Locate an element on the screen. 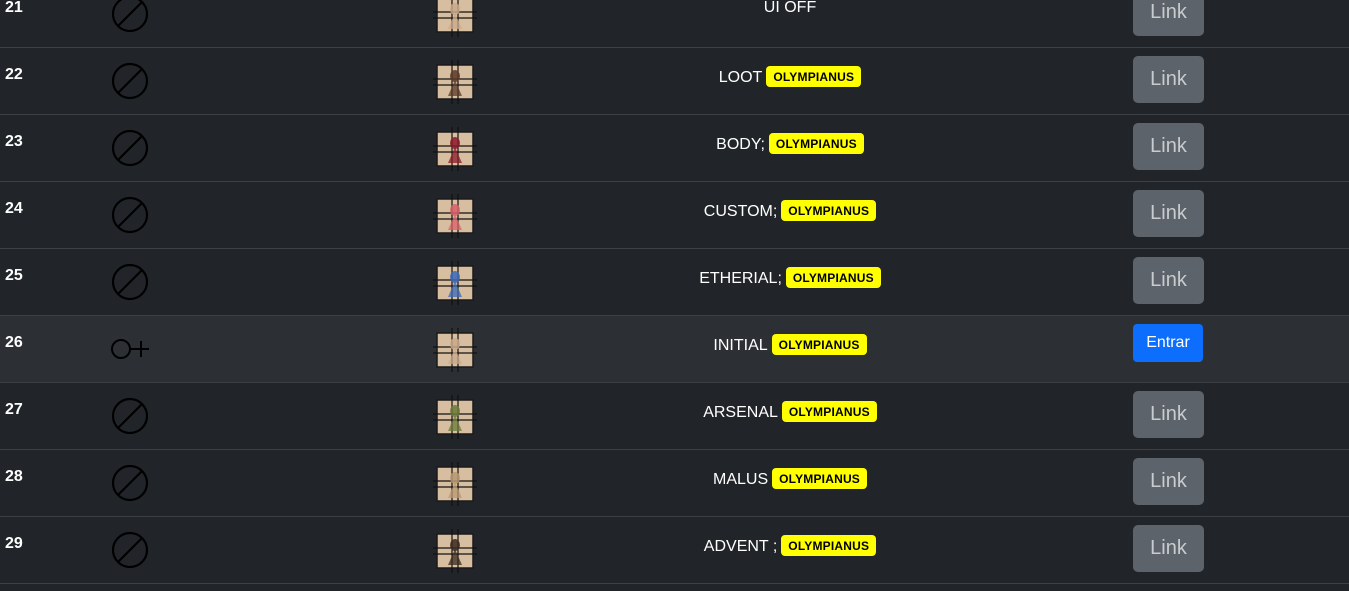 The width and height of the screenshot is (1349, 591). character-name: LOOT is located at coordinates (740, 77).